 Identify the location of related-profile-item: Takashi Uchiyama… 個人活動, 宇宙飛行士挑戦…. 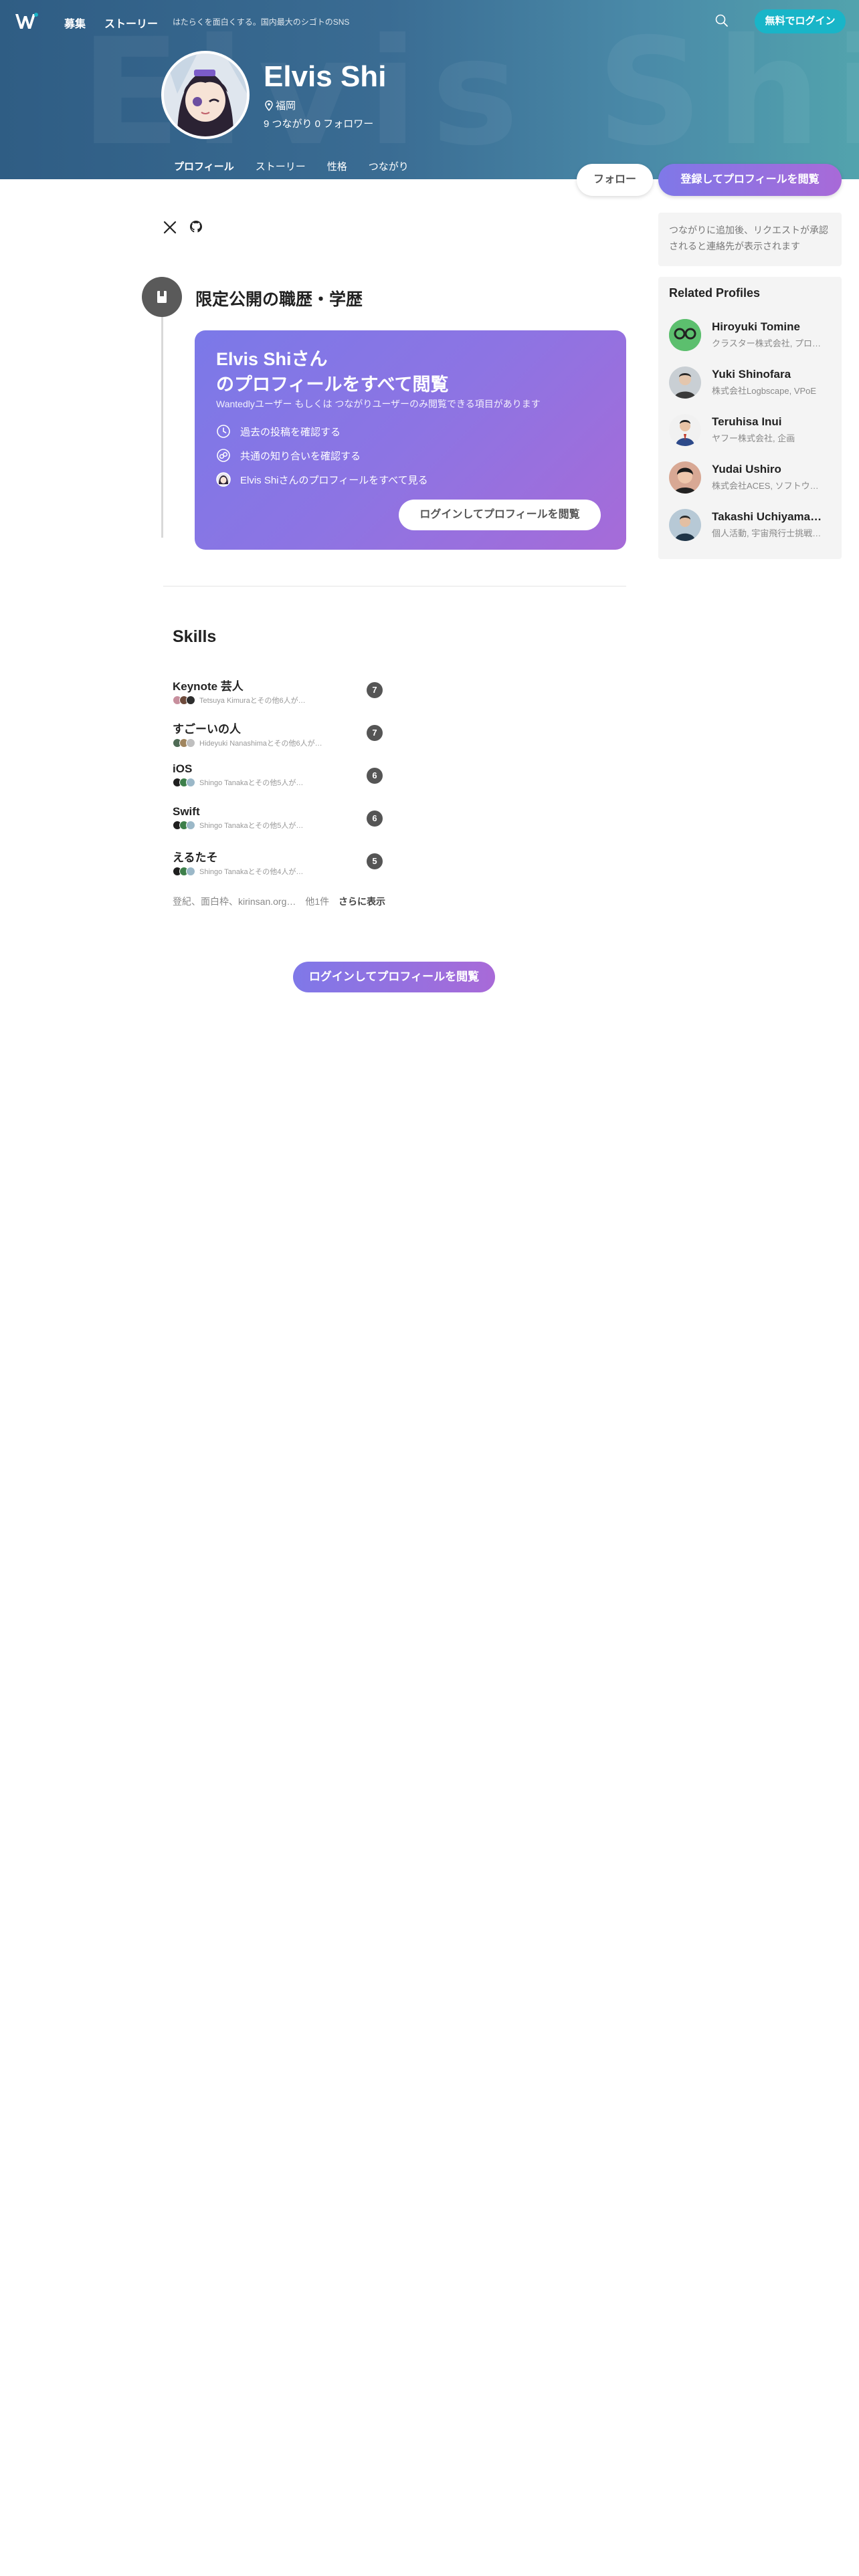
(750, 524).